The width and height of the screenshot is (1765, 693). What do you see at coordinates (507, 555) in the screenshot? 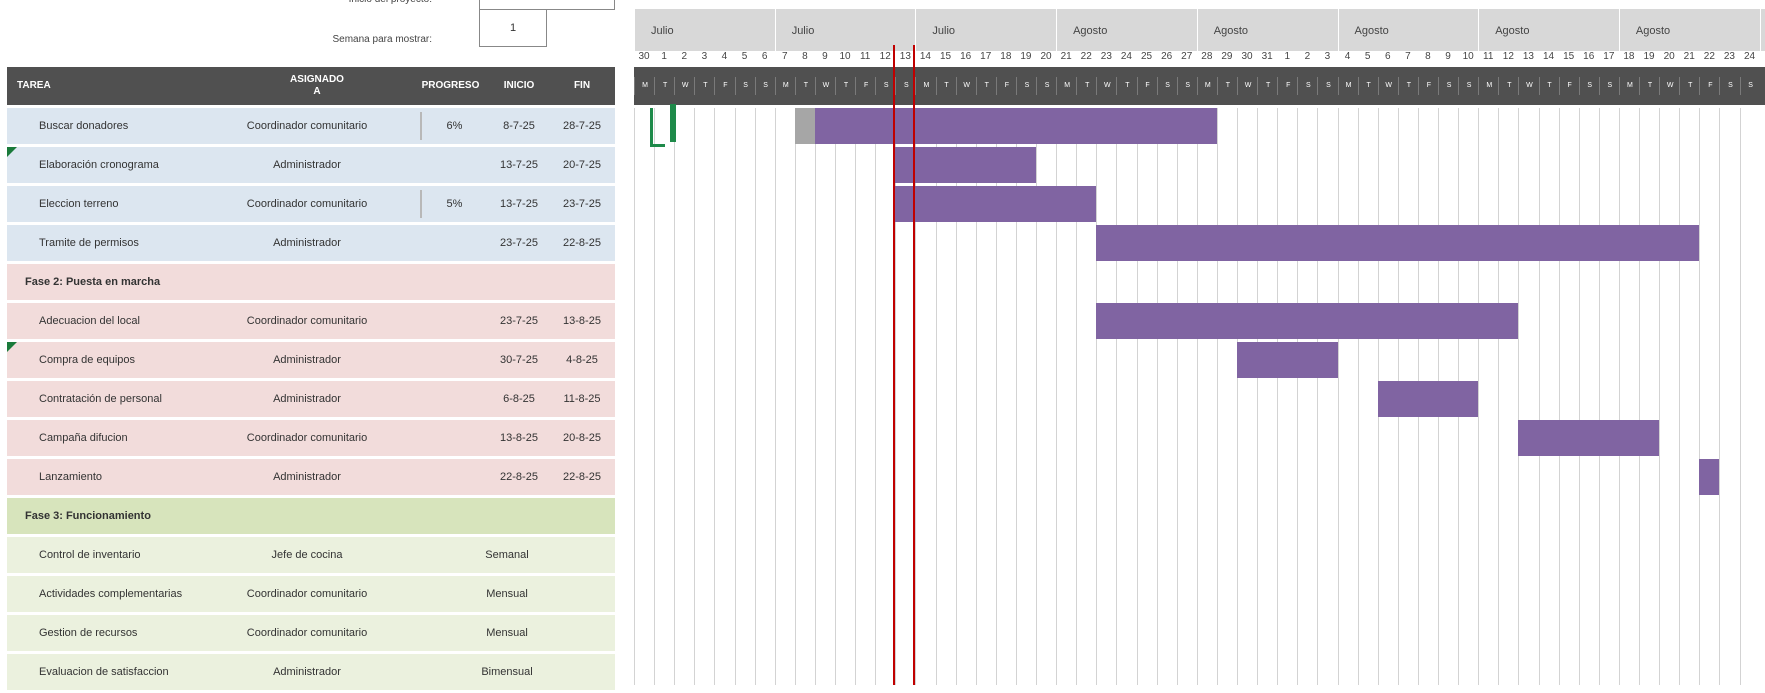
I see `task-frequency: Semanal` at bounding box center [507, 555].